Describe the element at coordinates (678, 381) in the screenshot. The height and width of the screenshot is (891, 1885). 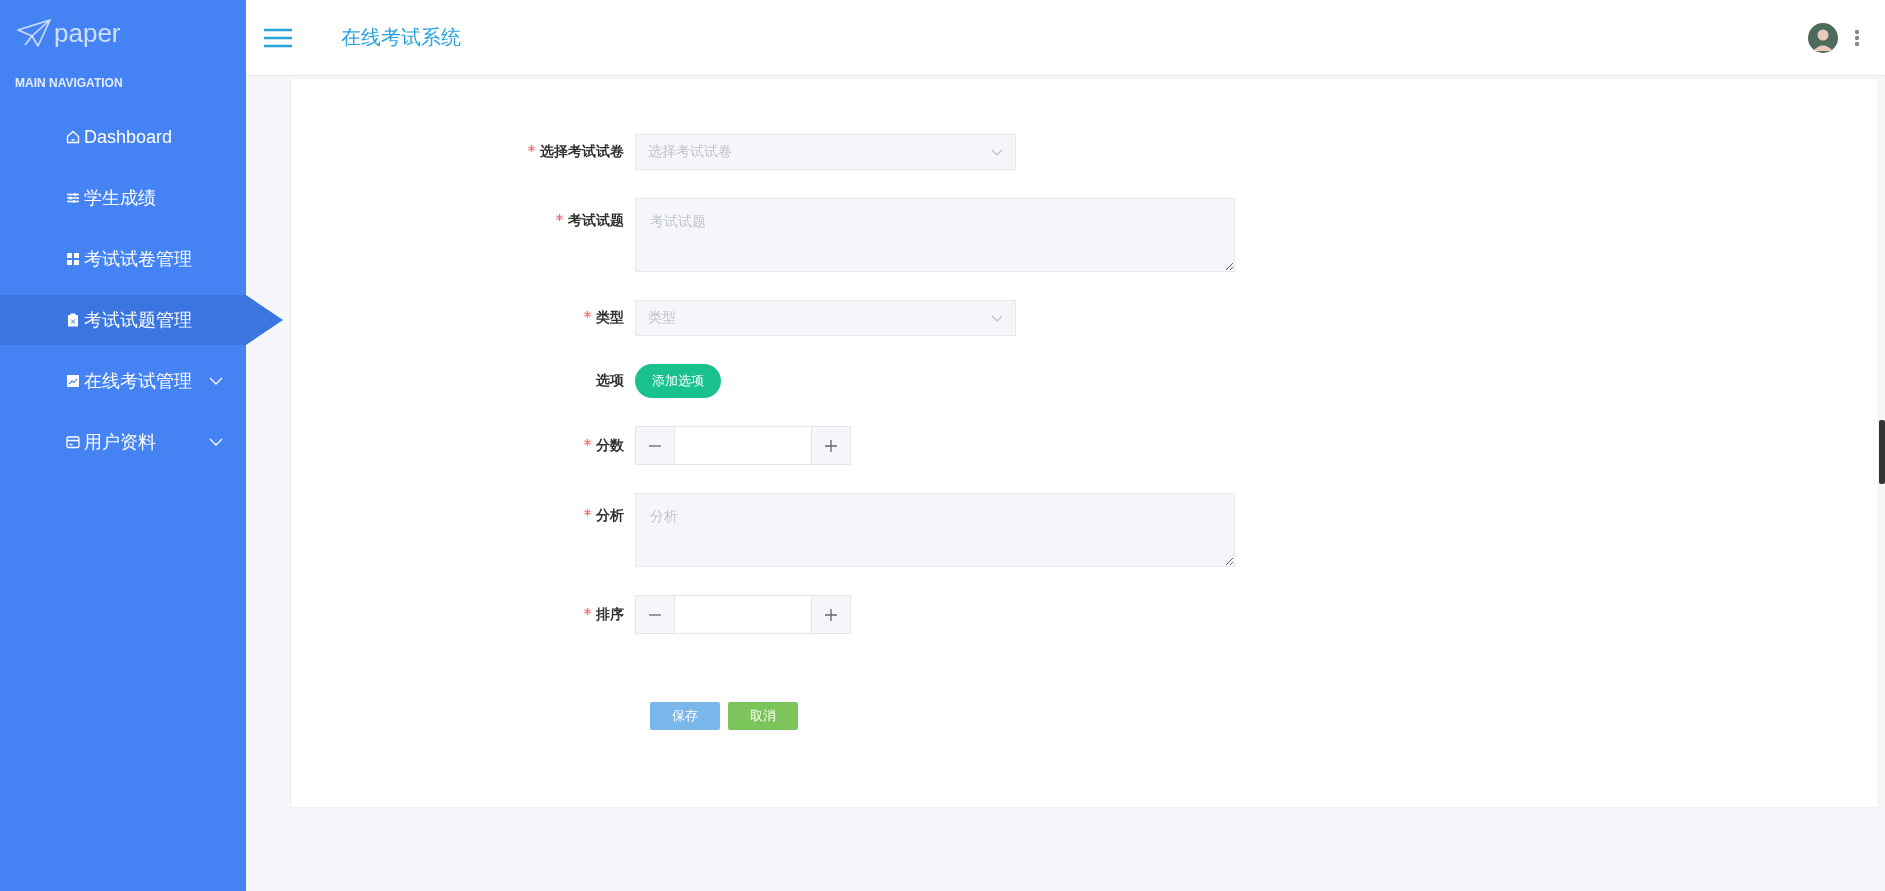
I see `add-option-button: 添加选项` at that location.